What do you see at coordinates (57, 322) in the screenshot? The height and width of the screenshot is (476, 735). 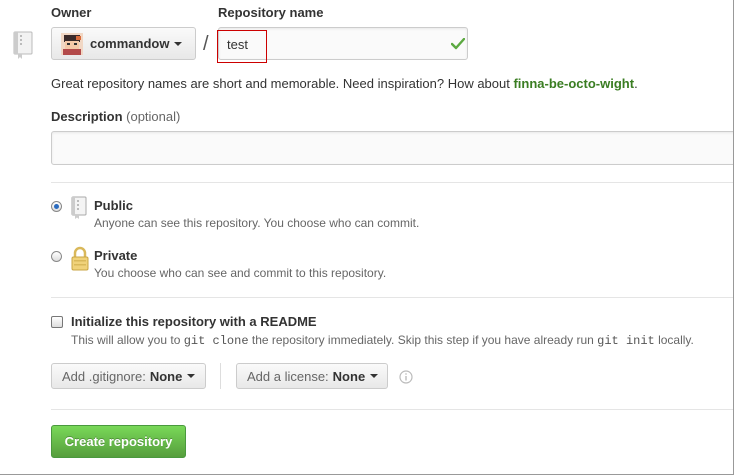 I see `readme-checkbox` at bounding box center [57, 322].